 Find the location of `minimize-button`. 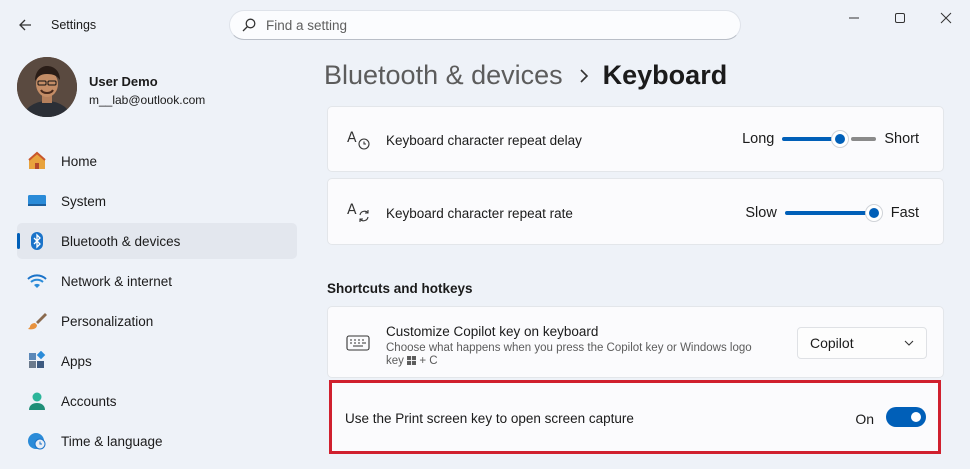

minimize-button is located at coordinates (854, 18).